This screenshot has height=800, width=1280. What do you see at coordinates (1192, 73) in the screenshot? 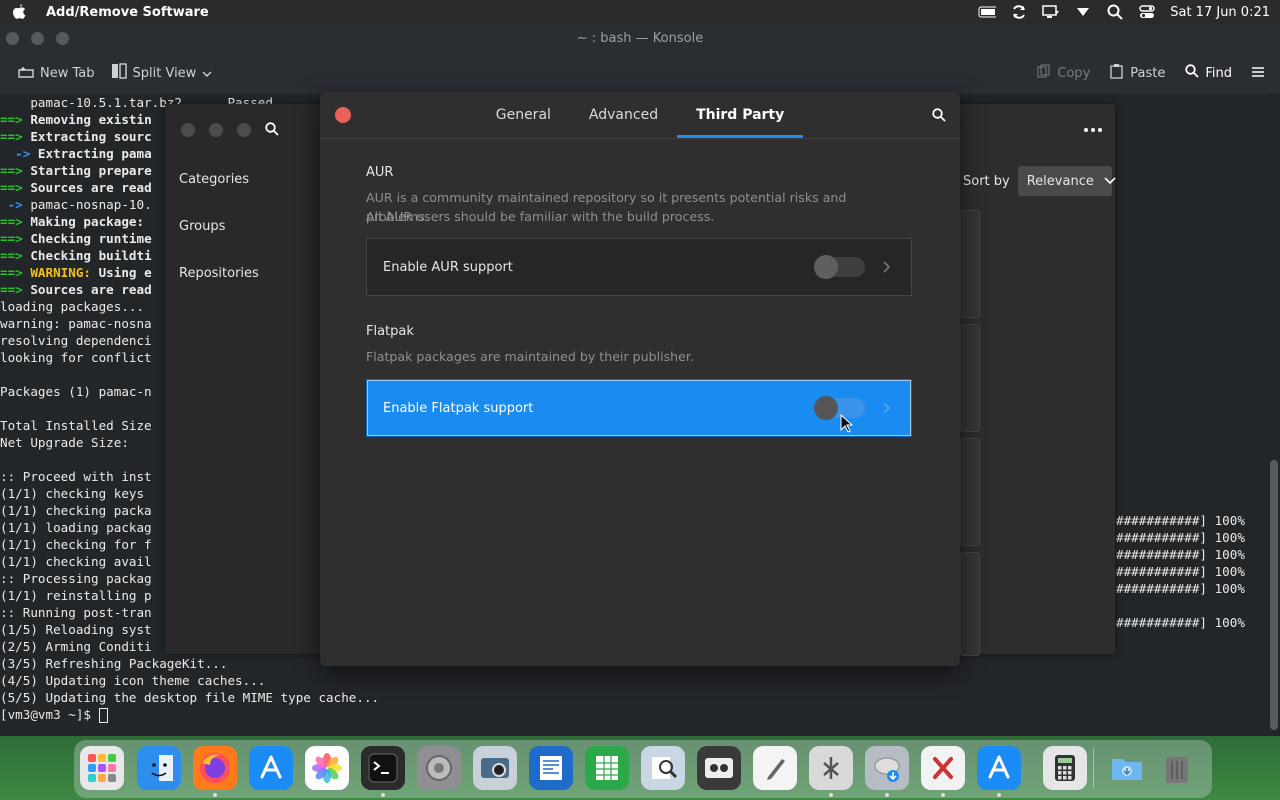
I see `find-icon` at bounding box center [1192, 73].